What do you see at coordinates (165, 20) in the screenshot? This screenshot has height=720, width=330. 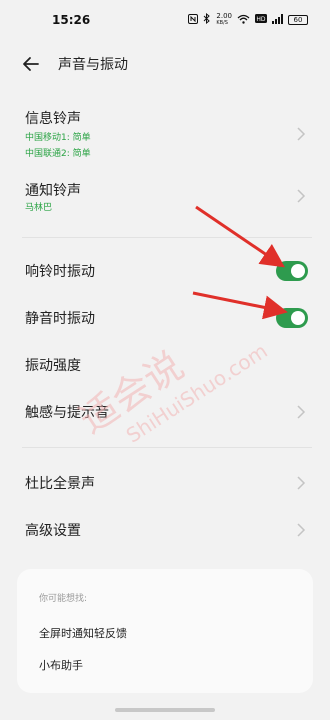 I see `status-bar: 15:26 2.00 KB/S HD 60` at bounding box center [165, 20].